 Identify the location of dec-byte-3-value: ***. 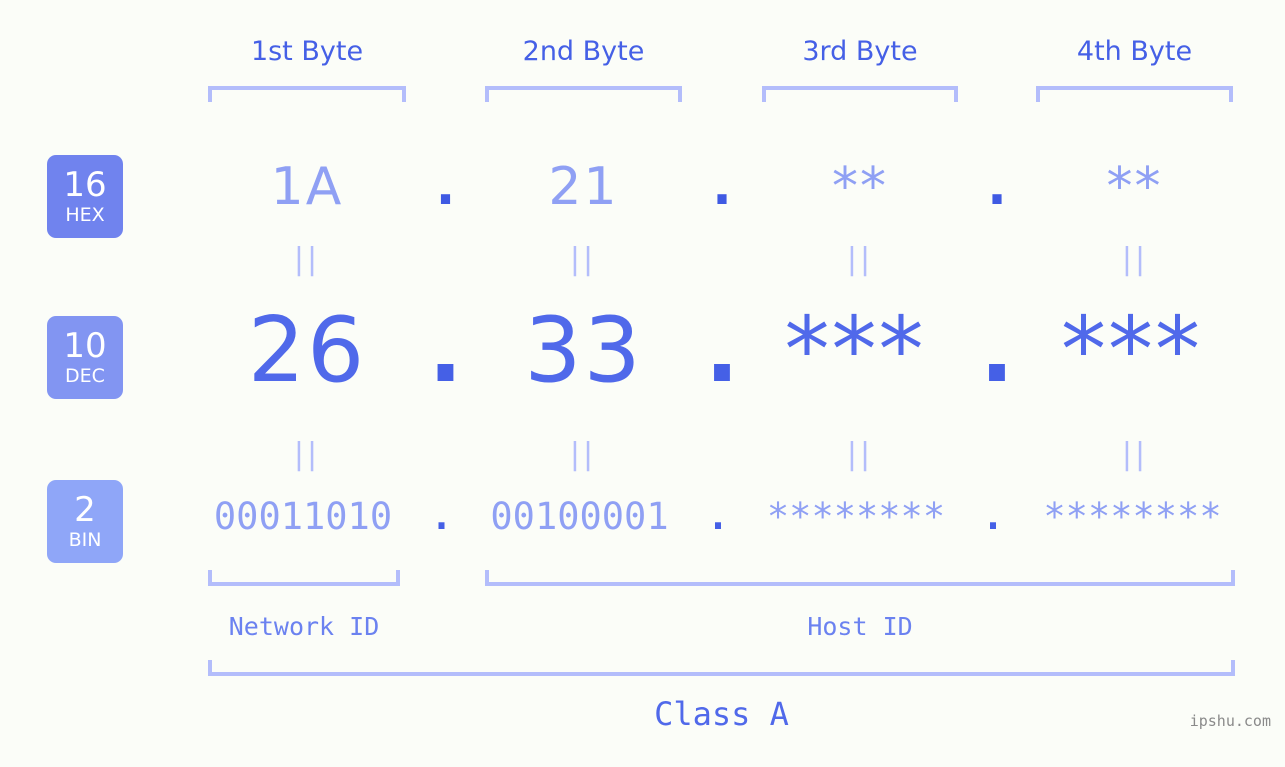
(855, 350).